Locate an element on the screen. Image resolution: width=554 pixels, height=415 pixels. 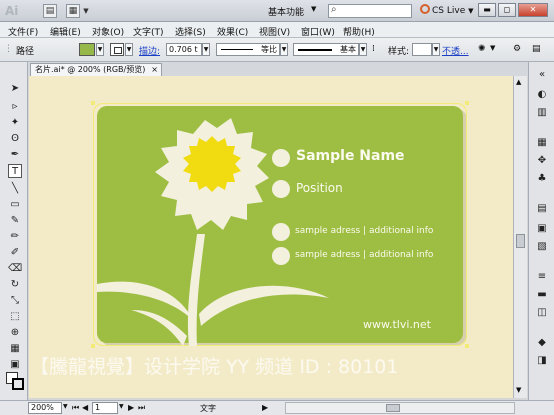
next-artboard-icon: ▶ is located at coordinates (131, 407).